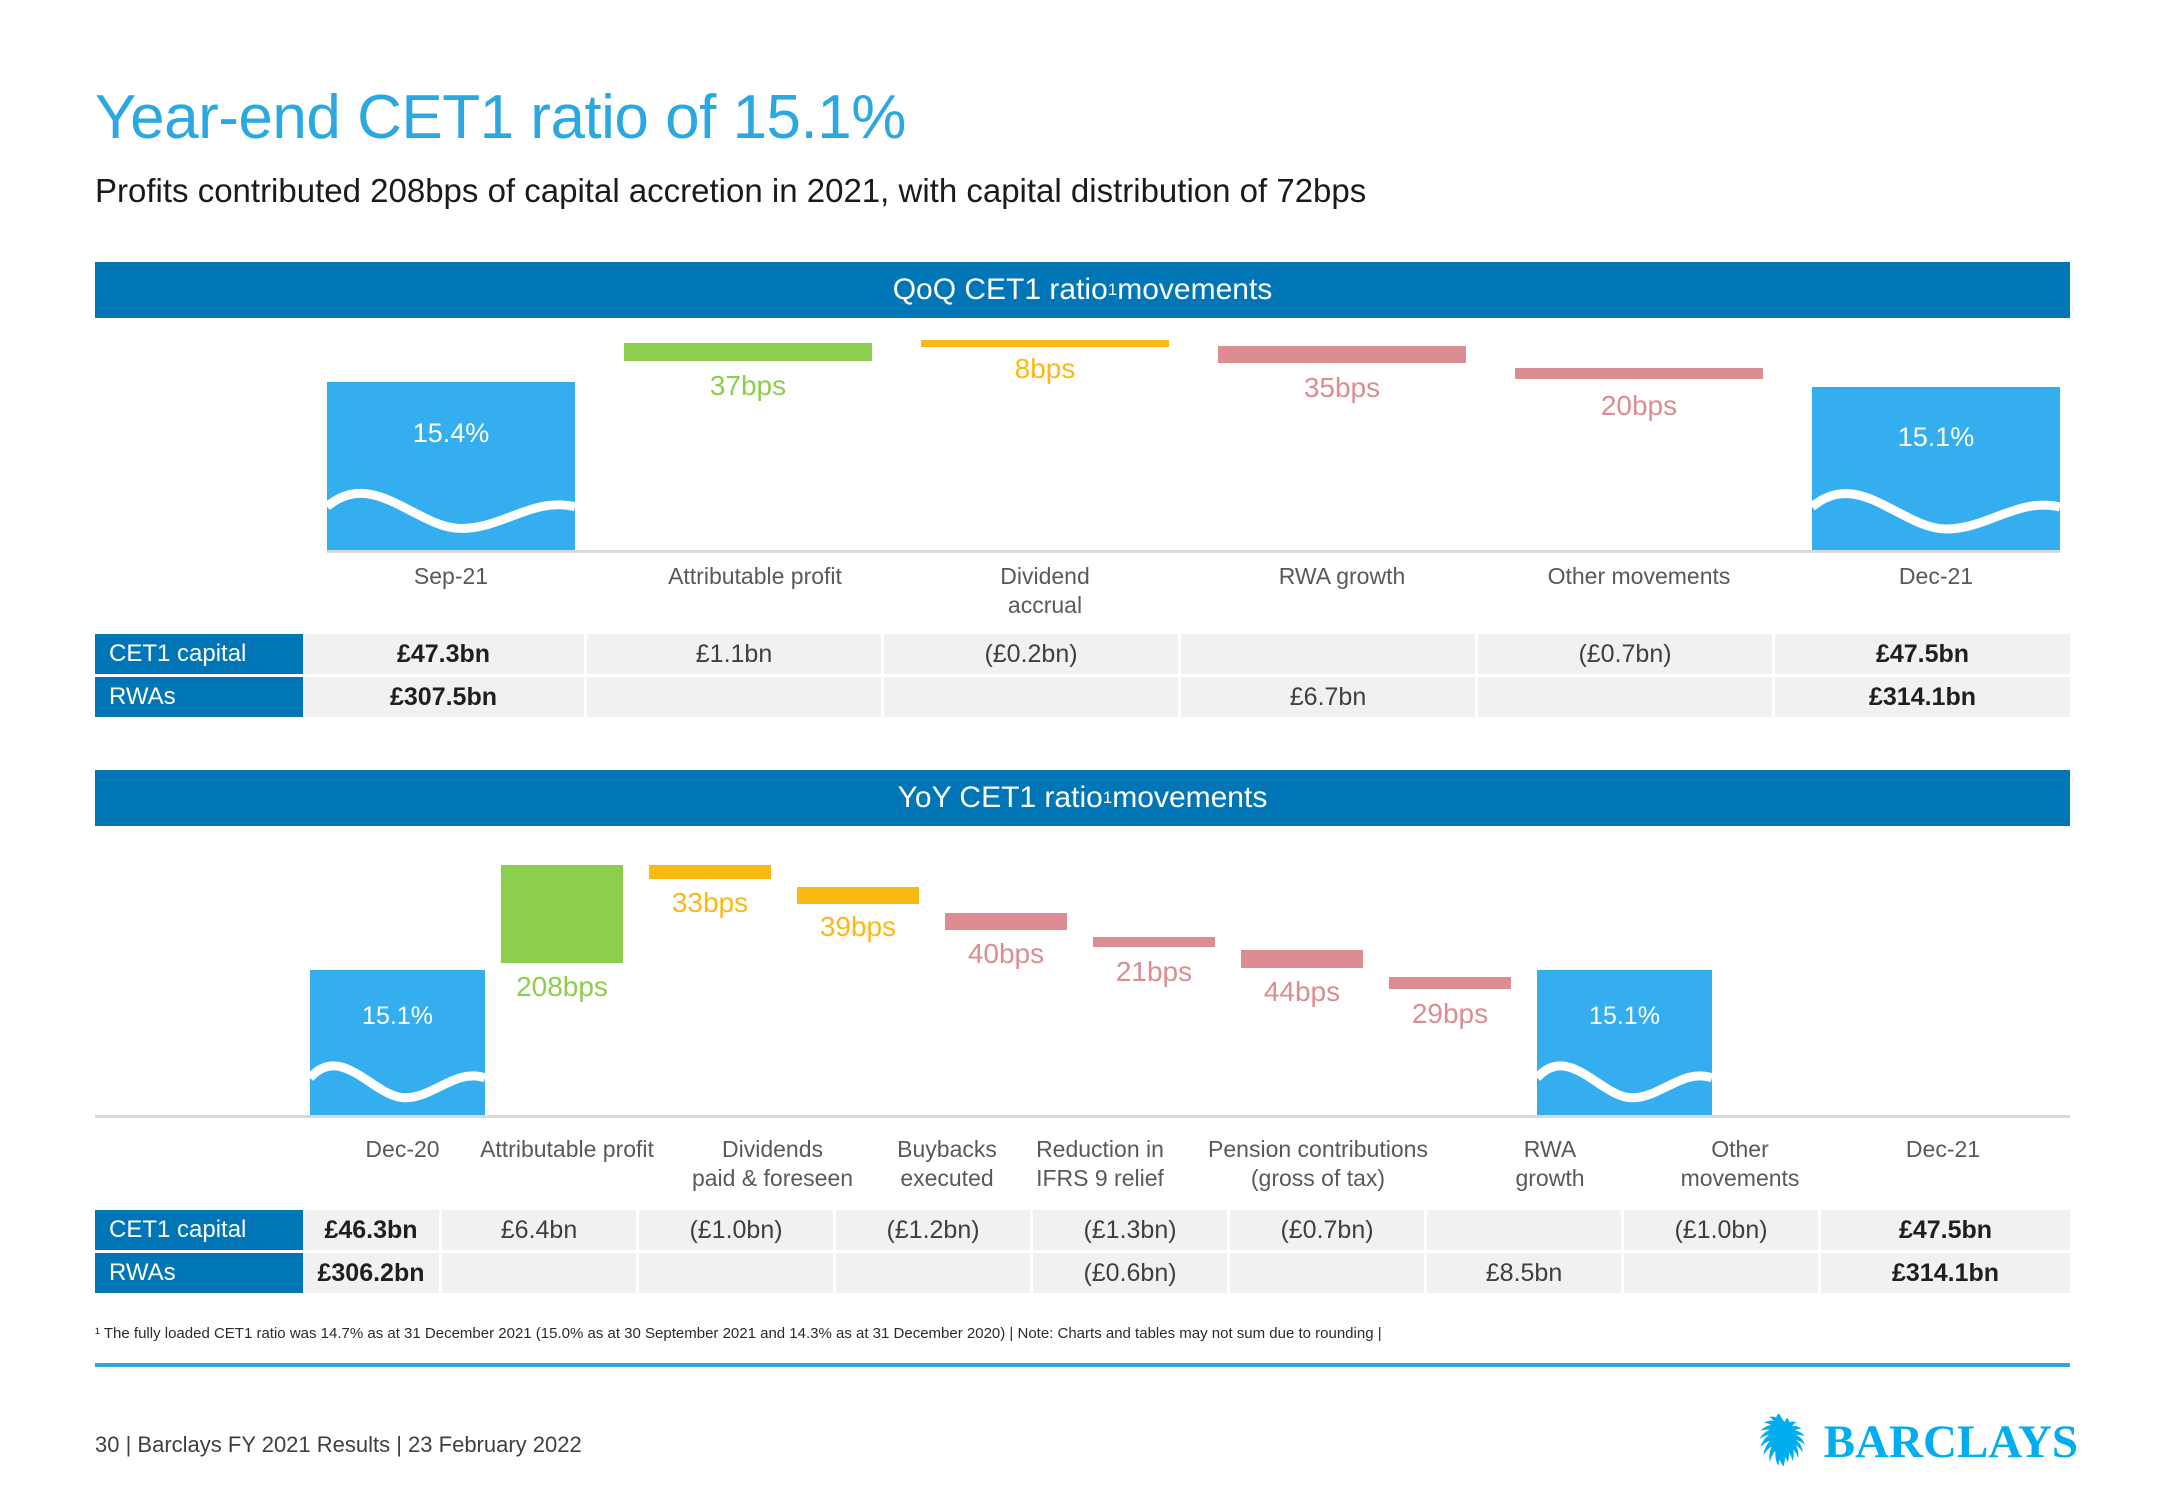 The height and width of the screenshot is (1500, 2166). What do you see at coordinates (1193, 551) in the screenshot?
I see `qoq-axis-line` at bounding box center [1193, 551].